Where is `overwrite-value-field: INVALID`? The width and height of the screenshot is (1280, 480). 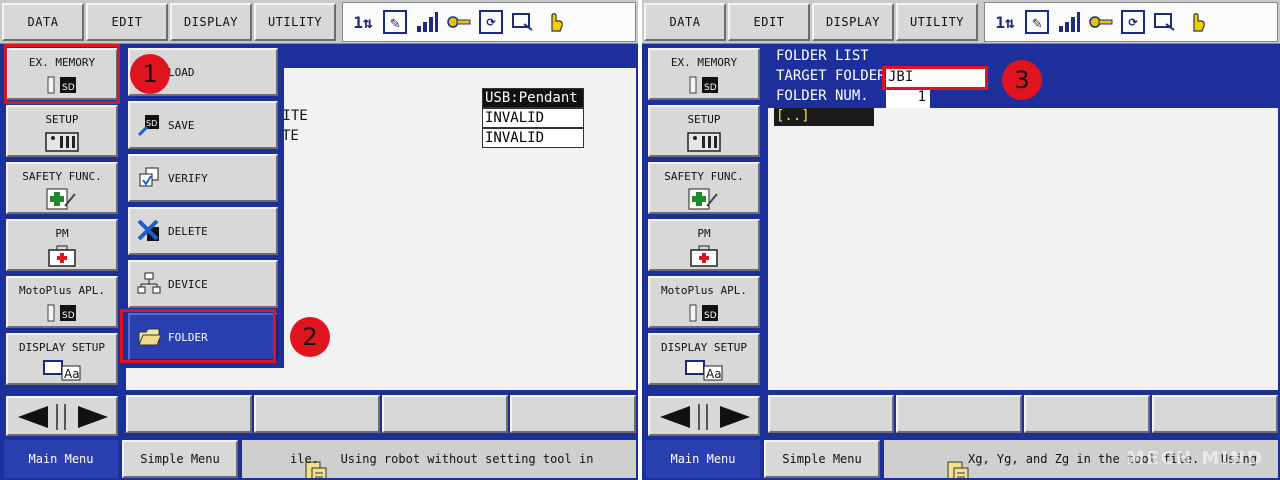
overwrite-value-field: INVALID is located at coordinates (533, 118).